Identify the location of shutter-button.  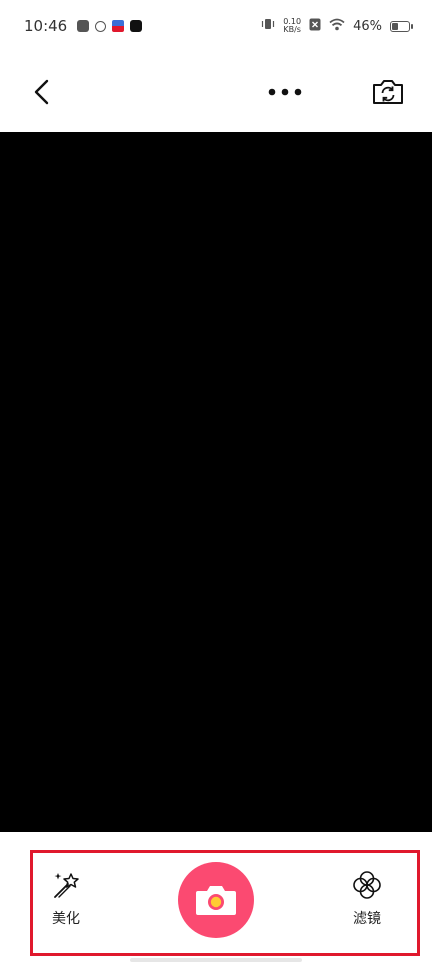
(216, 900).